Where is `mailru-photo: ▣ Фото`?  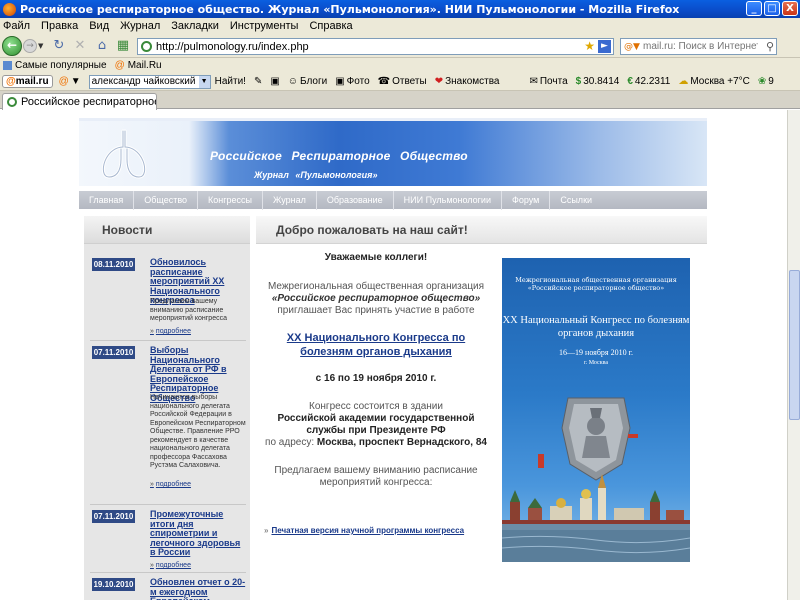
mailru-photo: ▣ Фото is located at coordinates (352, 81).